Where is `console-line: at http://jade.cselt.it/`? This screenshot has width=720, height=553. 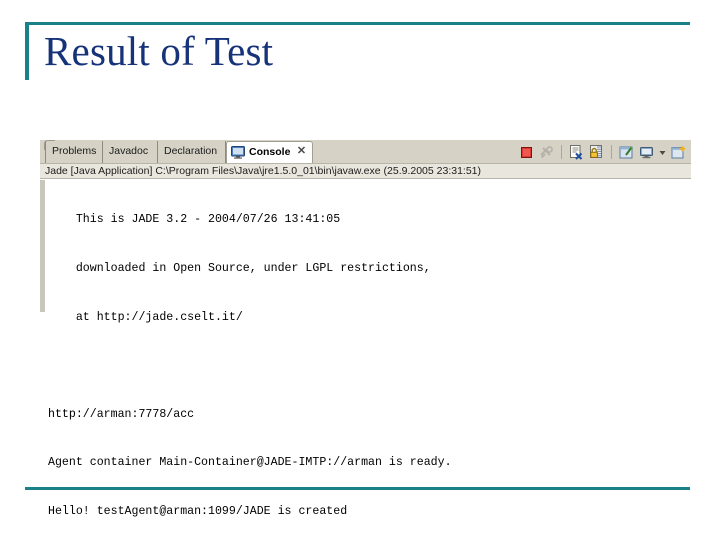 console-line: at http://jade.cselt.it/ is located at coordinates (145, 317).